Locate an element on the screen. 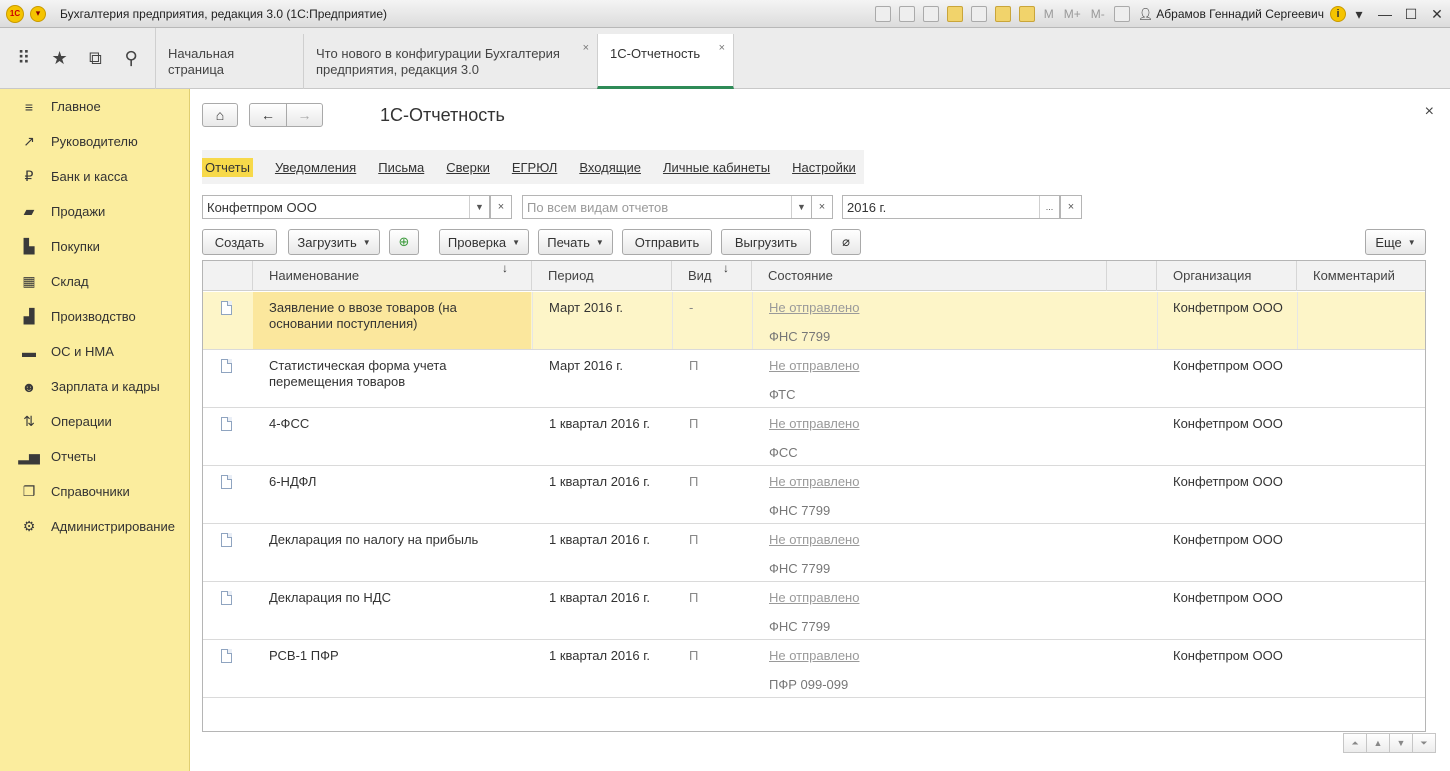 The image size is (1450, 771). nav-egrul: ЕГРЮЛ is located at coordinates (534, 167).